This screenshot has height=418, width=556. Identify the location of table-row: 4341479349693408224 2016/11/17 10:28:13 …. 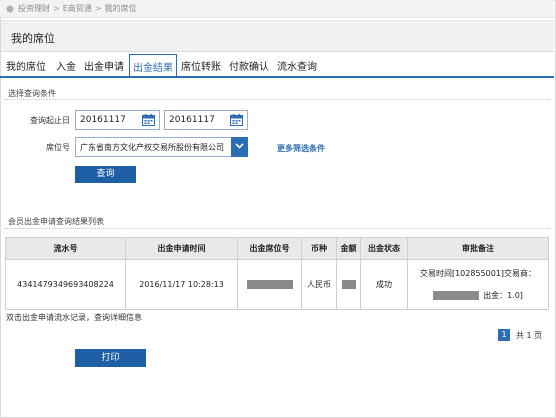
(277, 284).